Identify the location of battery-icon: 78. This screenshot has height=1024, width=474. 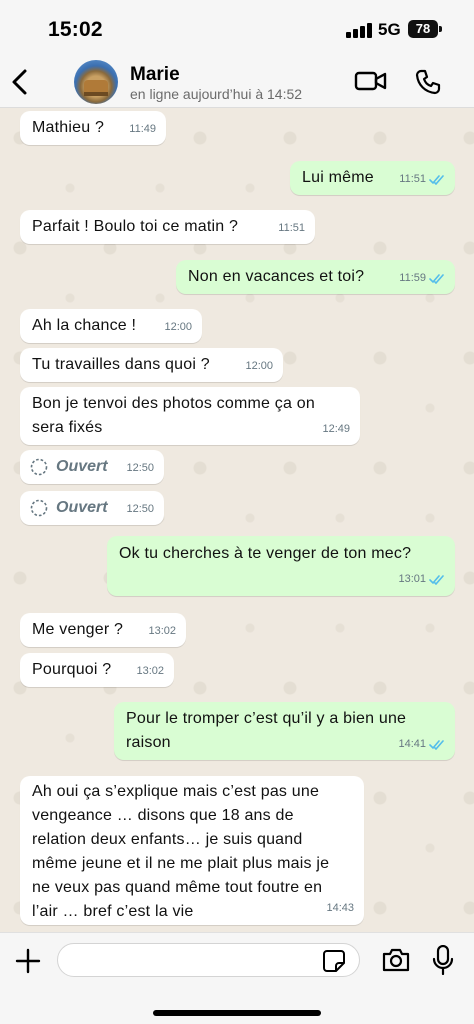
(423, 29).